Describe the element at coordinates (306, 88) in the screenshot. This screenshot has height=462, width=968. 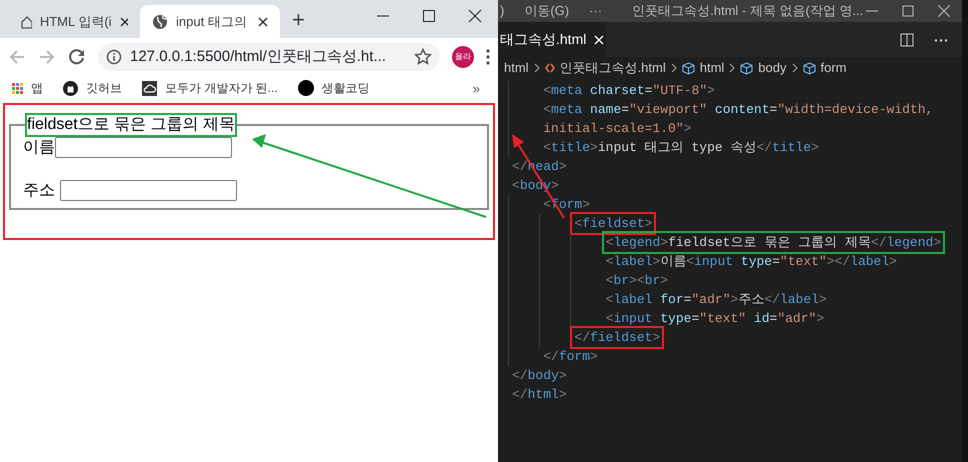
I see `filled-circle-icon` at that location.